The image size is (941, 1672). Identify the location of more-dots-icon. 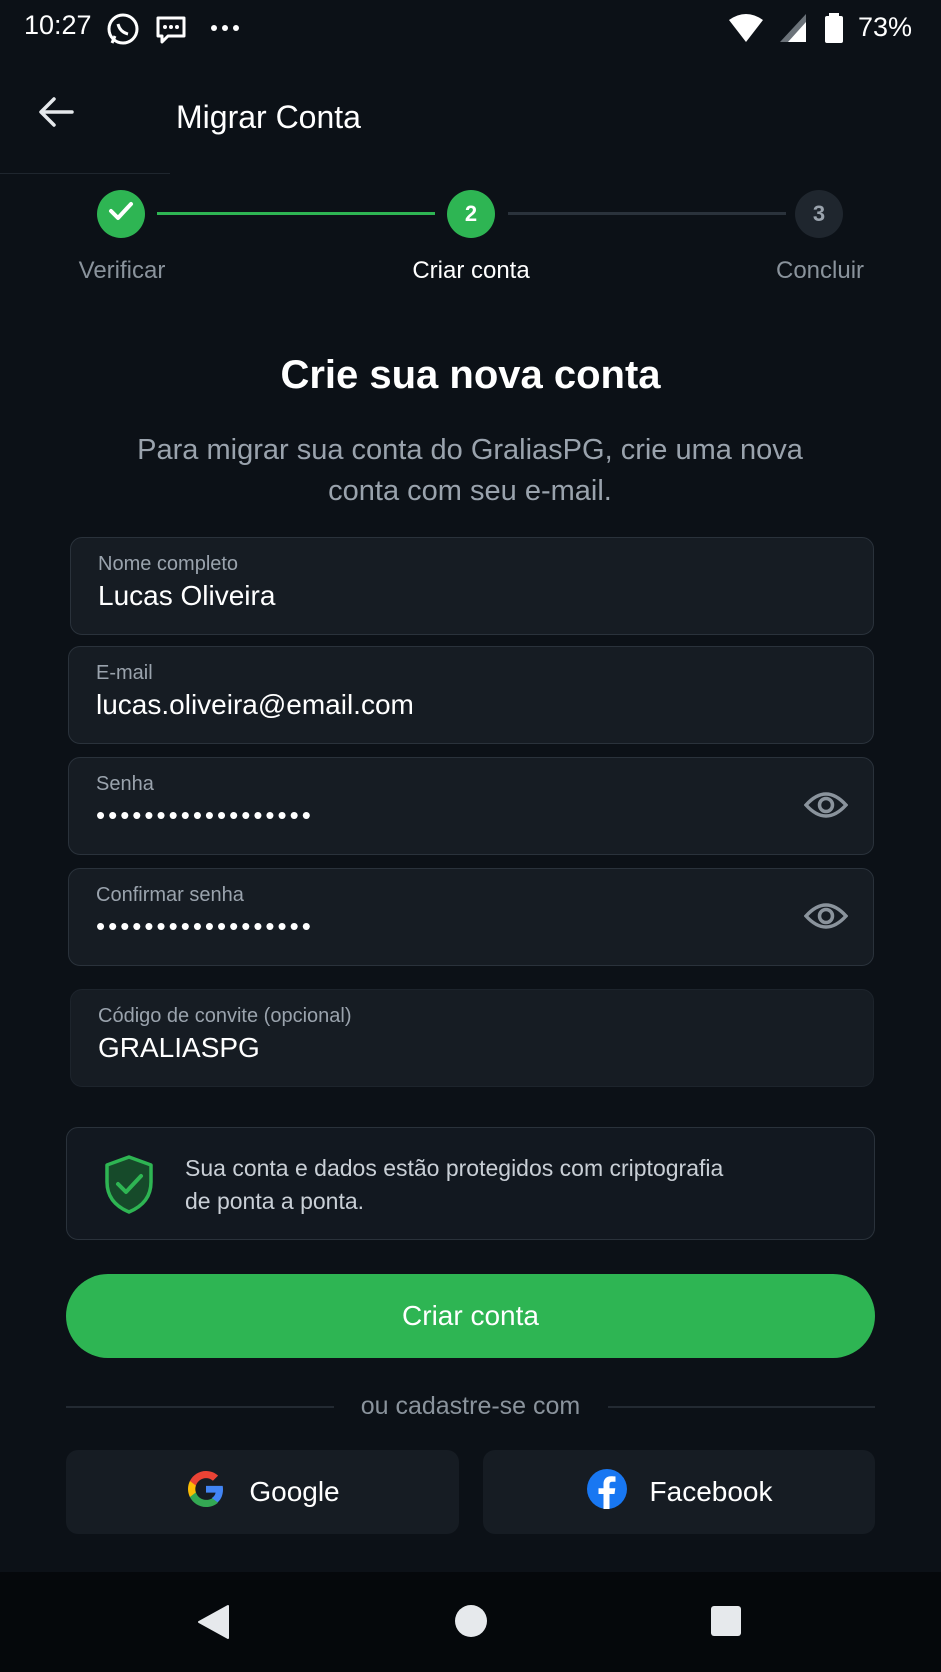
(225, 30).